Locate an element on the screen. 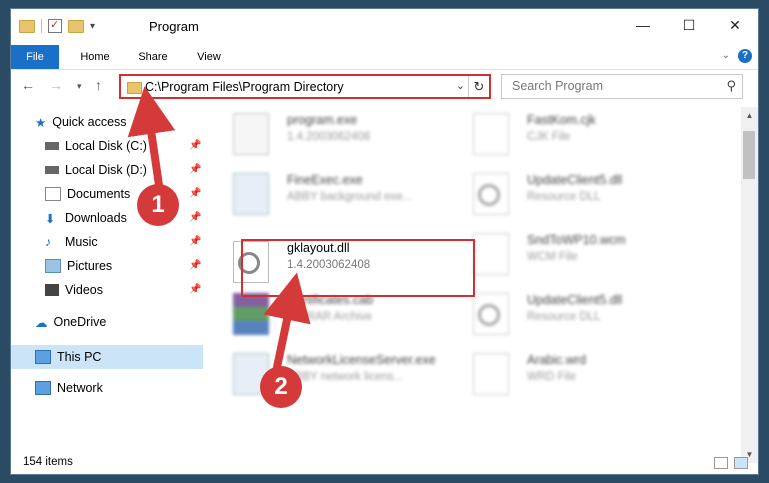  callout-one: 1 is located at coordinates (158, 205).